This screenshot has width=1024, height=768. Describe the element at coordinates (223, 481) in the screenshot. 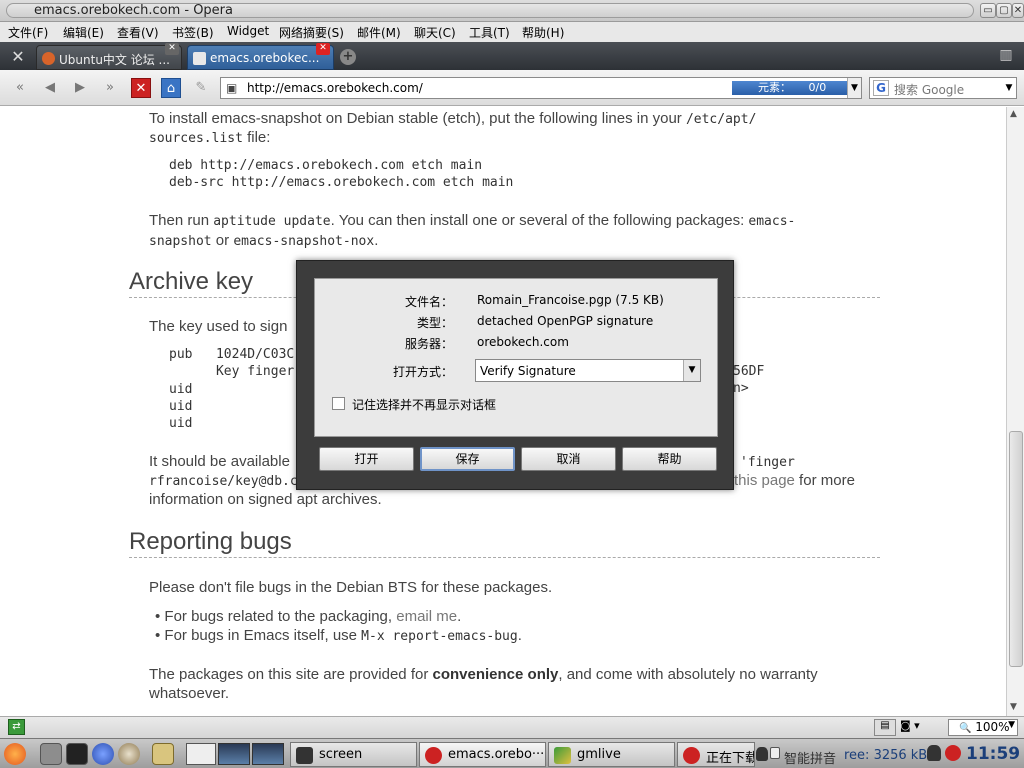

I see `finger-address: rfrancoise/key@db.c` at that location.